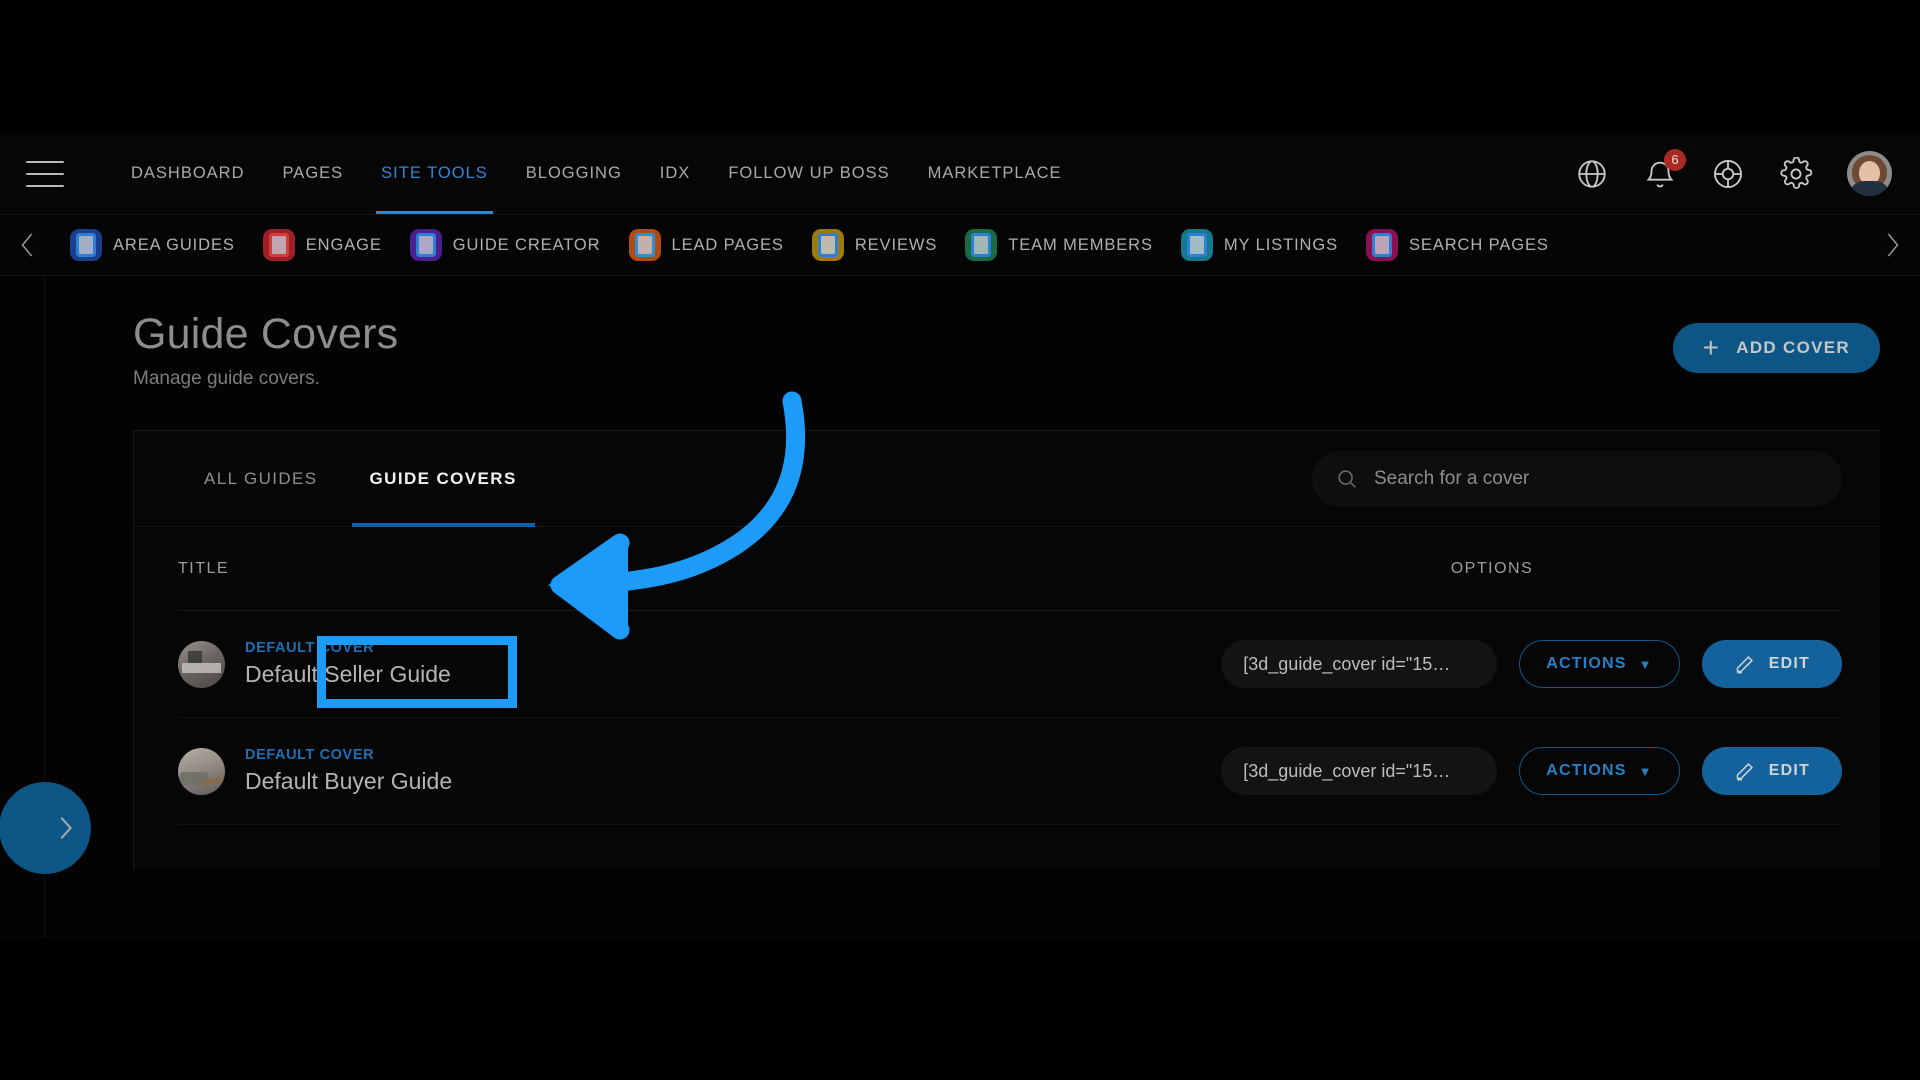  What do you see at coordinates (1892, 245) in the screenshot?
I see `subnav-next-icon` at bounding box center [1892, 245].